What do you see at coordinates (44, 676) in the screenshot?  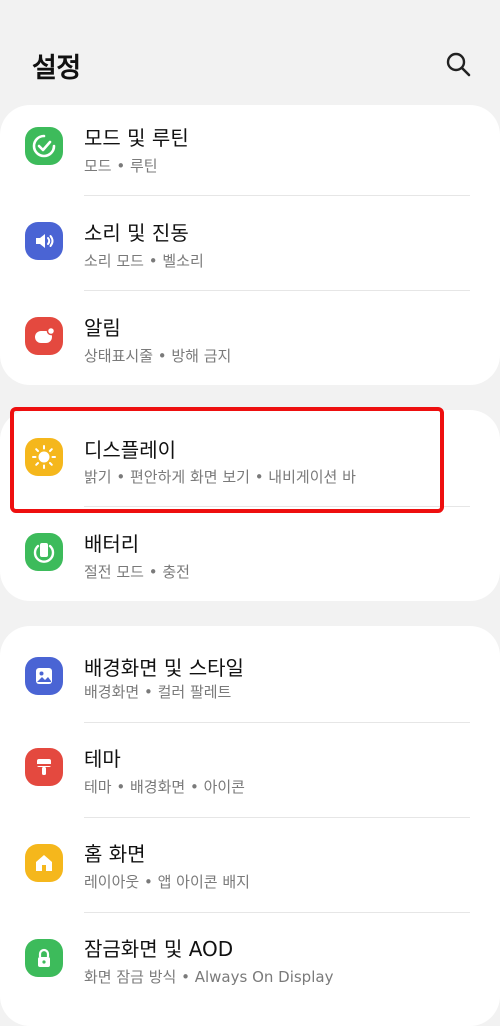 I see `wallpaper-icon` at bounding box center [44, 676].